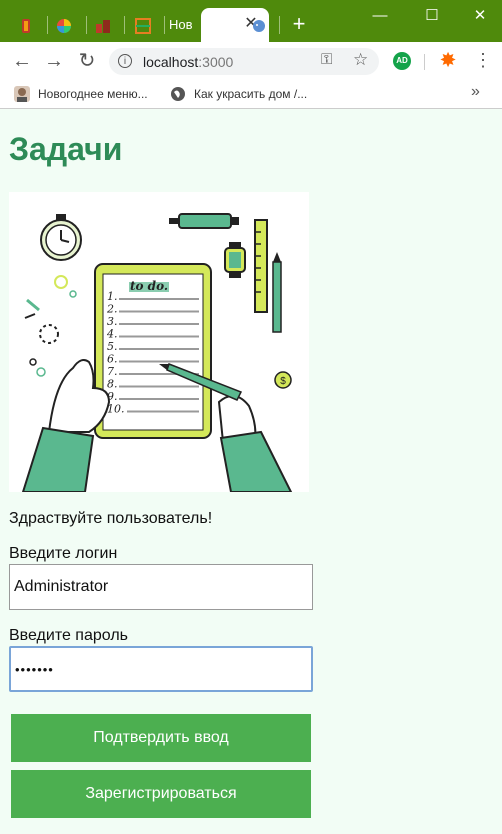 The width and height of the screenshot is (502, 834). I want to click on todo-number: 3., so click(112, 321).